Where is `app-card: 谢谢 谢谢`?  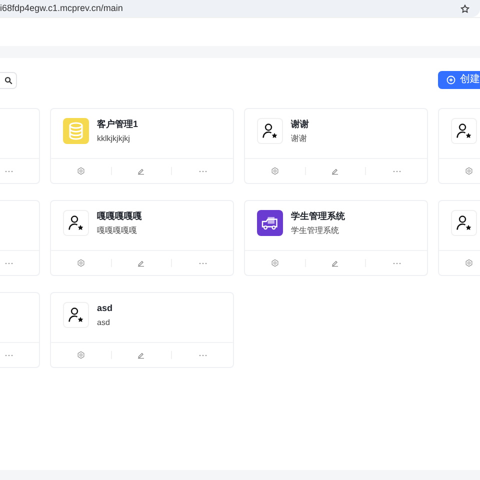
app-card: 谢谢 谢谢 is located at coordinates (336, 146).